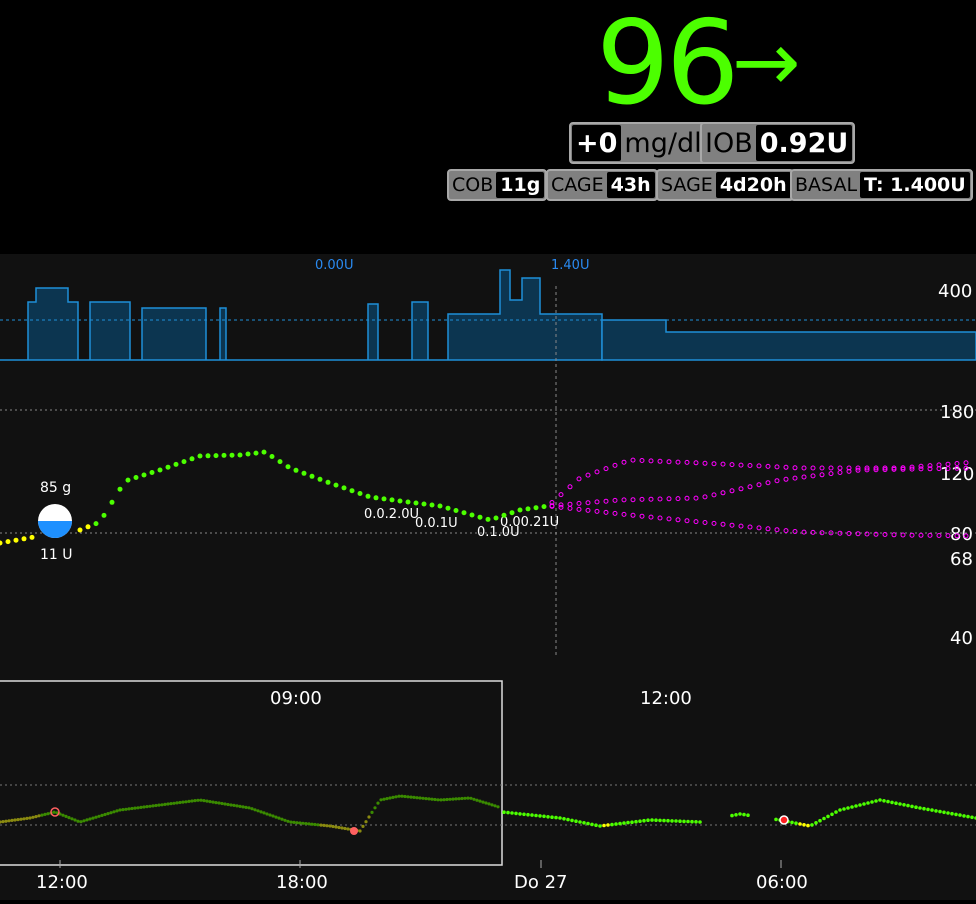  I want to click on axis-strip, so click(488, 883).